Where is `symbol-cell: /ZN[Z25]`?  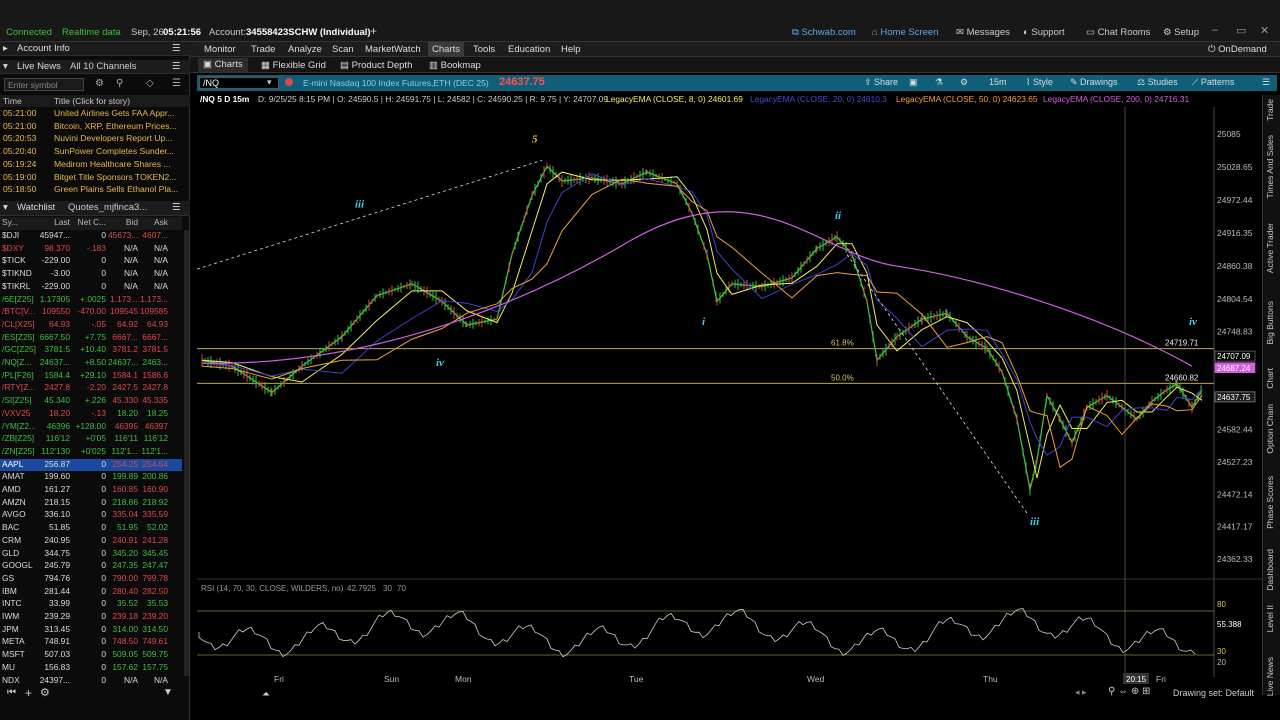 symbol-cell: /ZN[Z25] is located at coordinates (21, 451).